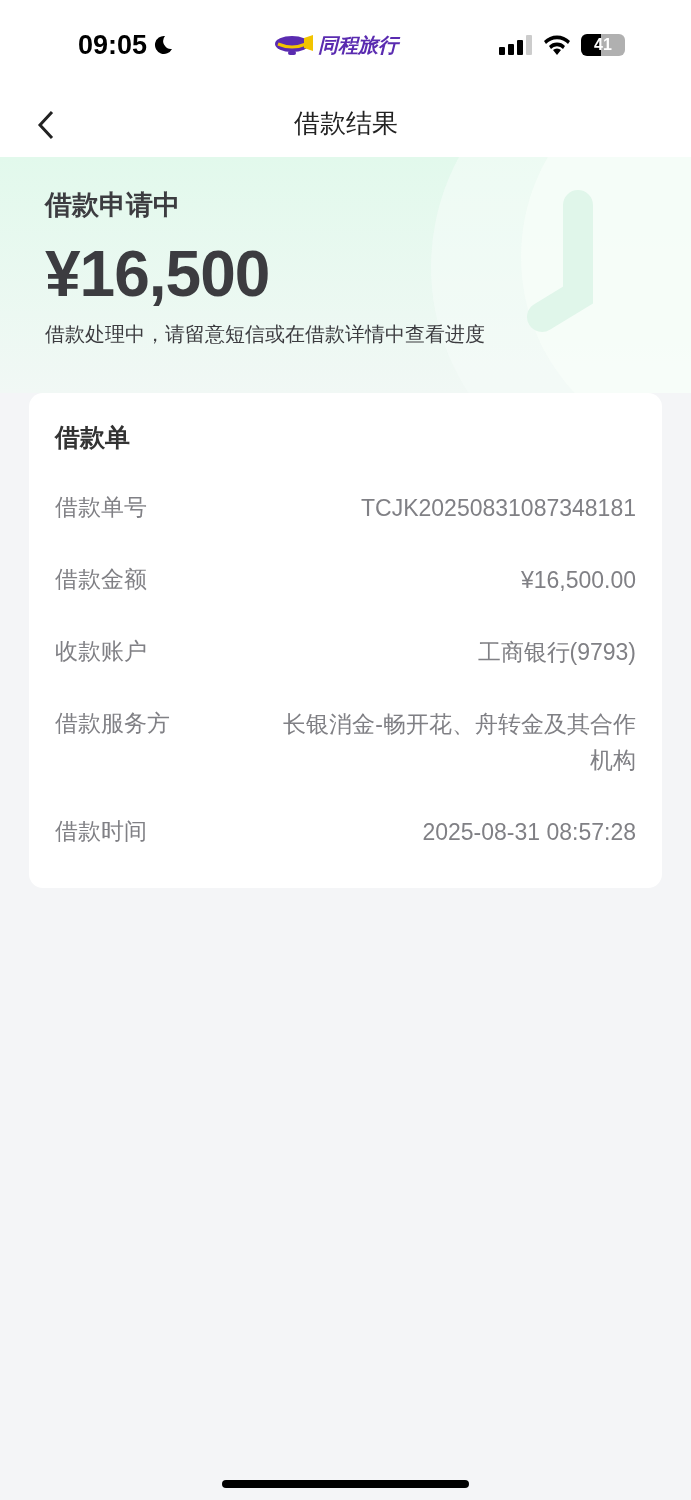 This screenshot has height=1500, width=691. I want to click on field-label: 借款单号, so click(101, 507).